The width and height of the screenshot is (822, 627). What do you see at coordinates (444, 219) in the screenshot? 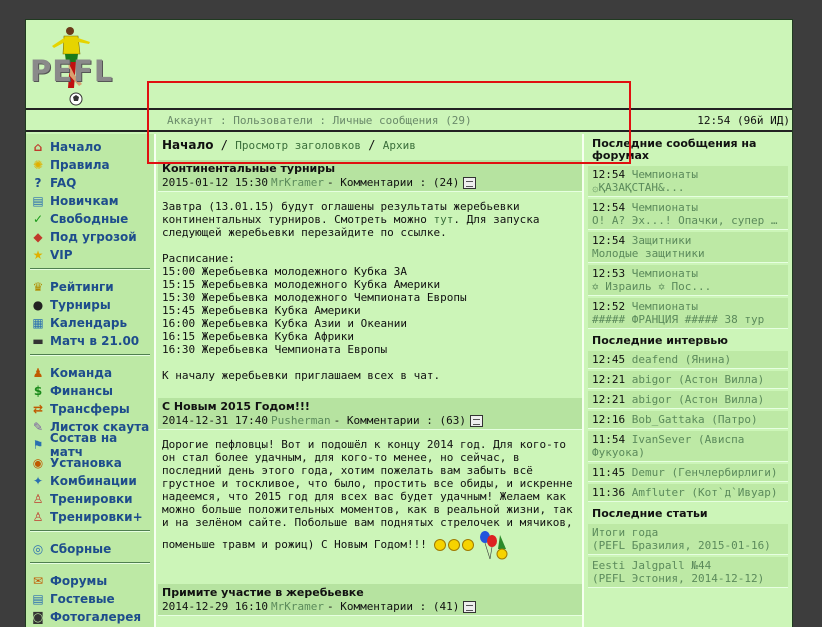
I see `news-intro-link: тут` at bounding box center [444, 219].